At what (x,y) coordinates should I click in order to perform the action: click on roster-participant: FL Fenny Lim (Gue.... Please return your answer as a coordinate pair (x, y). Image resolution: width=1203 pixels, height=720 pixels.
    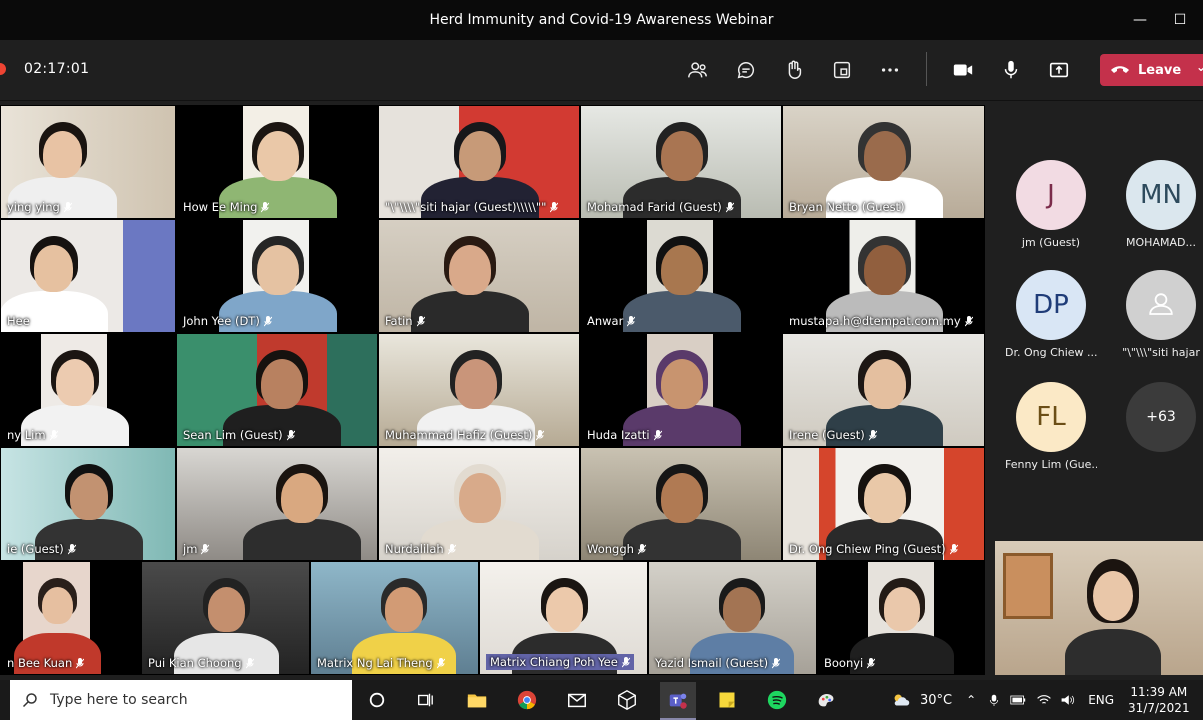
    Looking at the image, I should click on (1051, 426).